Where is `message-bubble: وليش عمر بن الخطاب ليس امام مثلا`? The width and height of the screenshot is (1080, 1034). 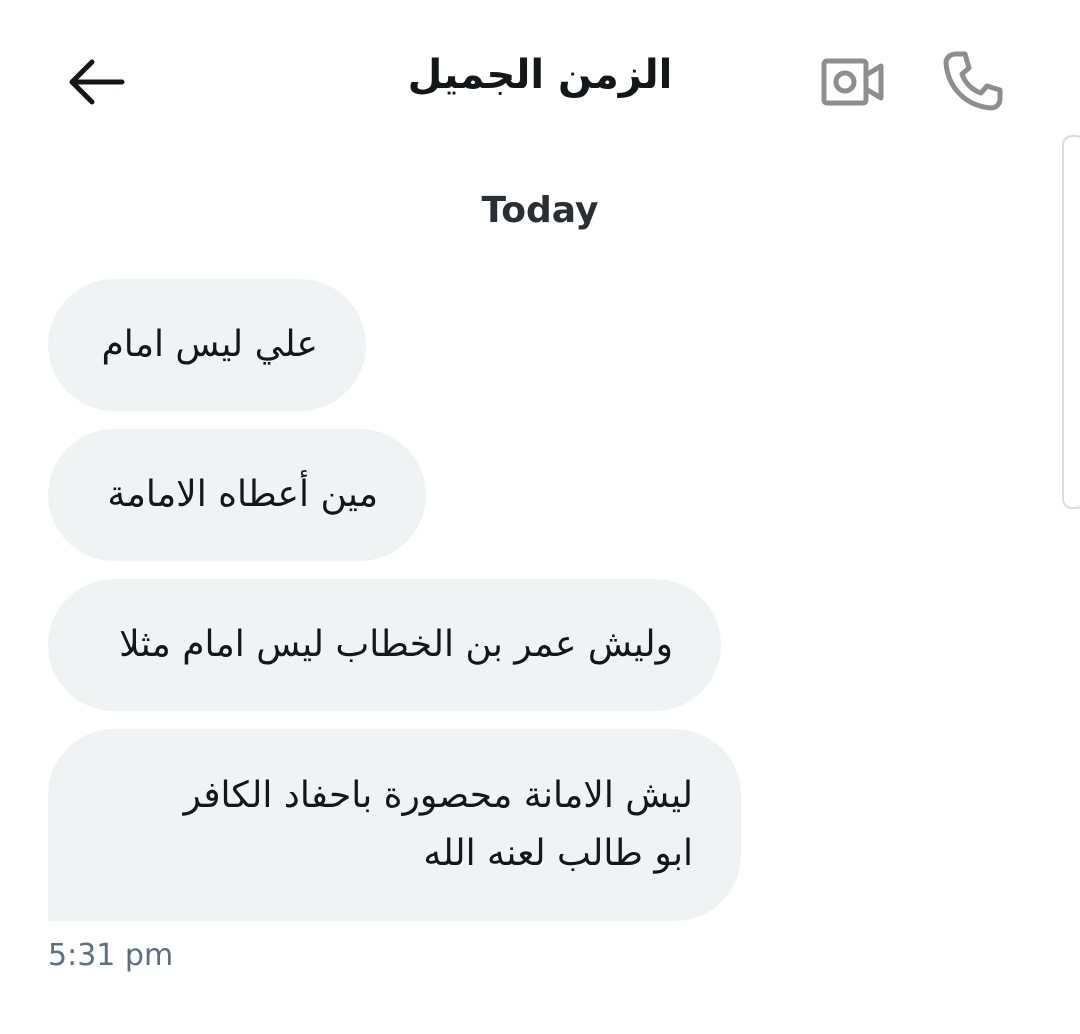 message-bubble: وليش عمر بن الخطاب ليس امام مثلا is located at coordinates (384, 645).